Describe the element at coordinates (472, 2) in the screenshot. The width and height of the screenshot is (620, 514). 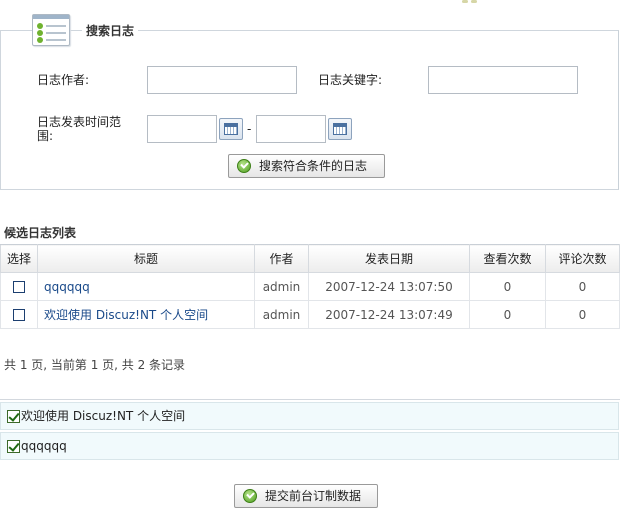
I see `top-decoration` at that location.